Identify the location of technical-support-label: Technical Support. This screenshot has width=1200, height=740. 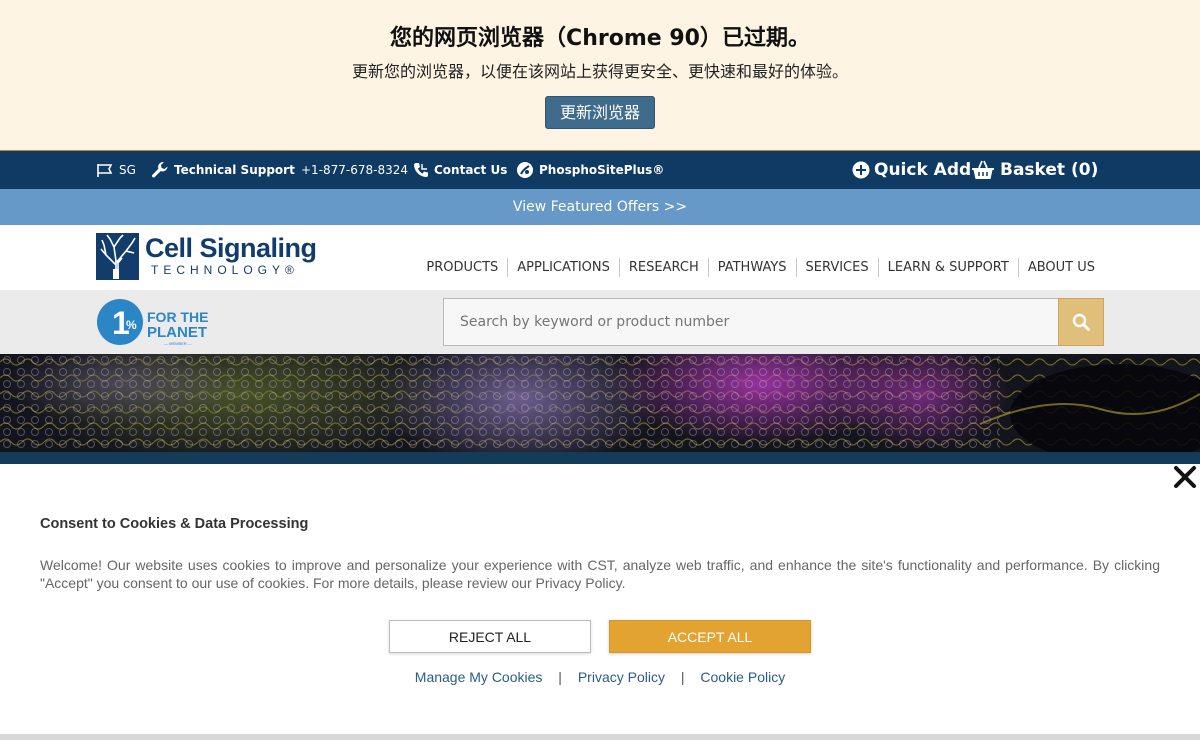
(234, 170).